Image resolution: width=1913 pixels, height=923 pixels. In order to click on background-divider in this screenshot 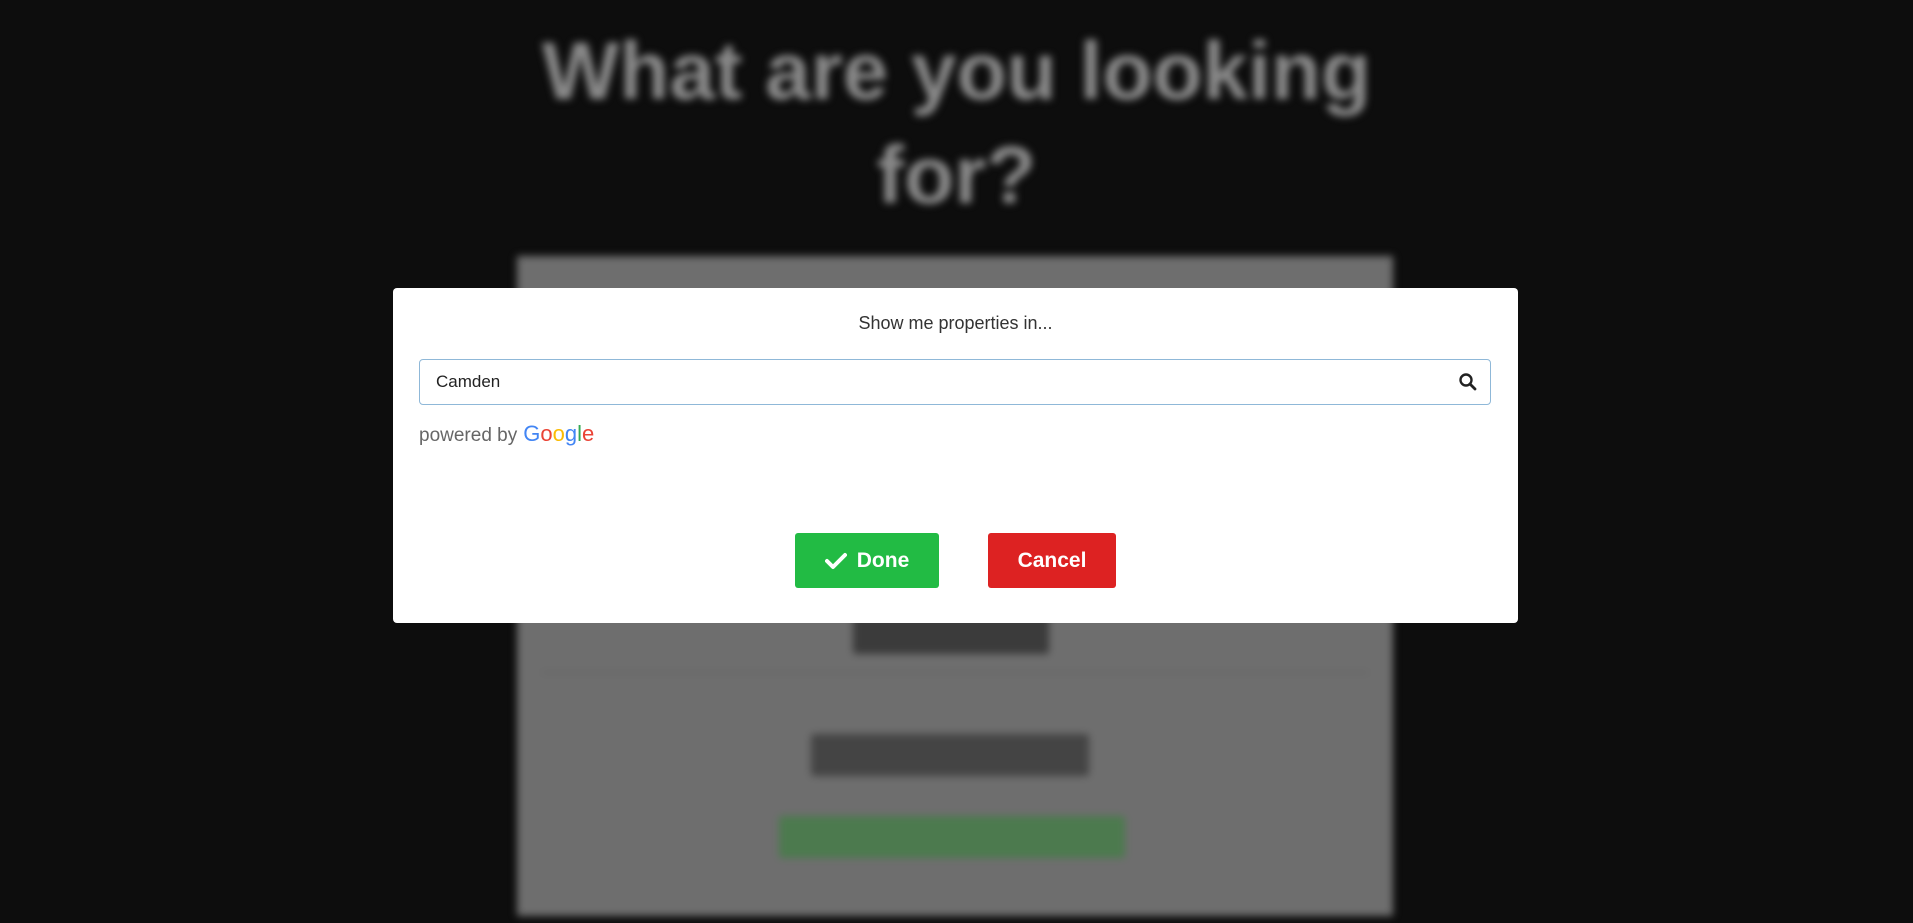, I will do `click(955, 672)`.